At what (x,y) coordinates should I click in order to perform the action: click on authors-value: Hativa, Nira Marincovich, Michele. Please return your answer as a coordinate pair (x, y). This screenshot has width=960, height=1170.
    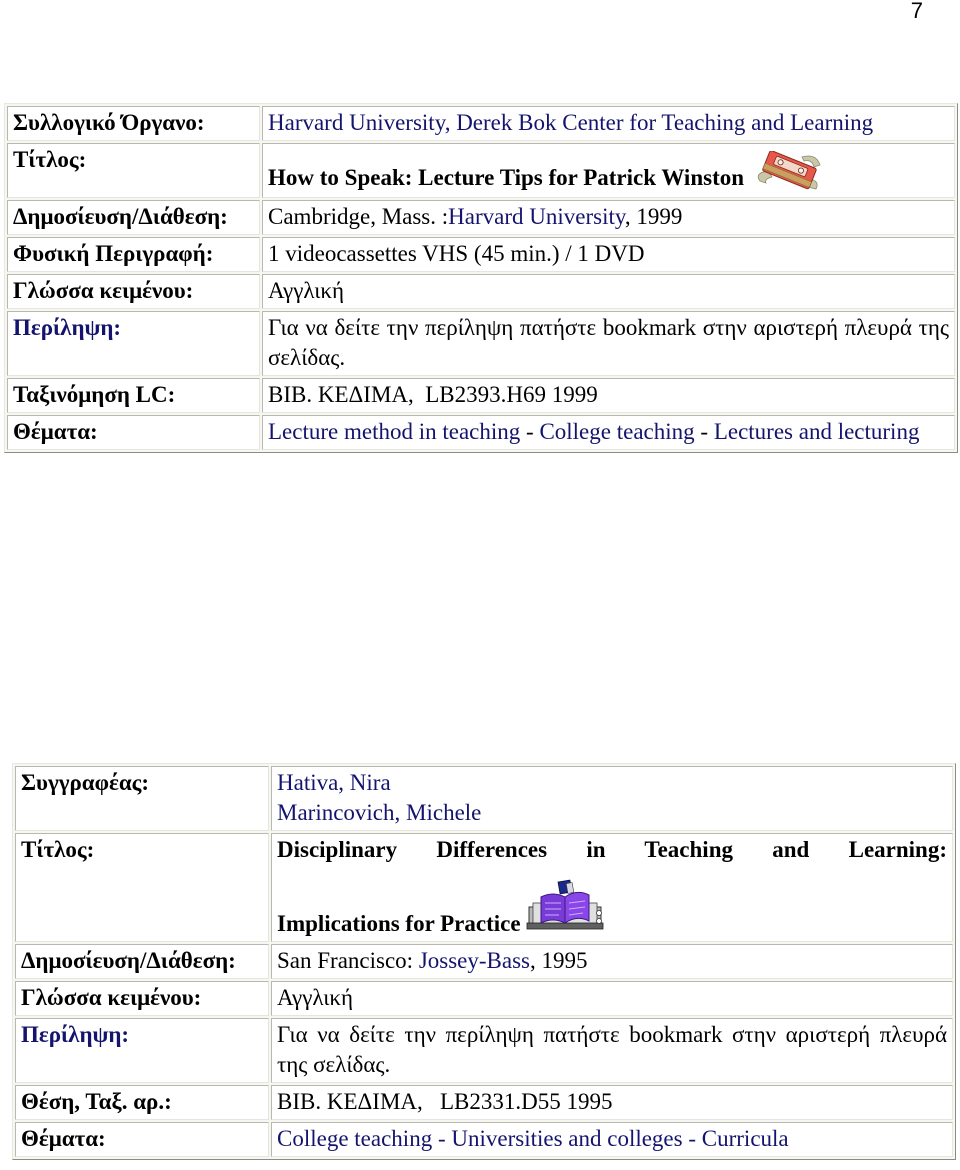
    Looking at the image, I should click on (612, 798).